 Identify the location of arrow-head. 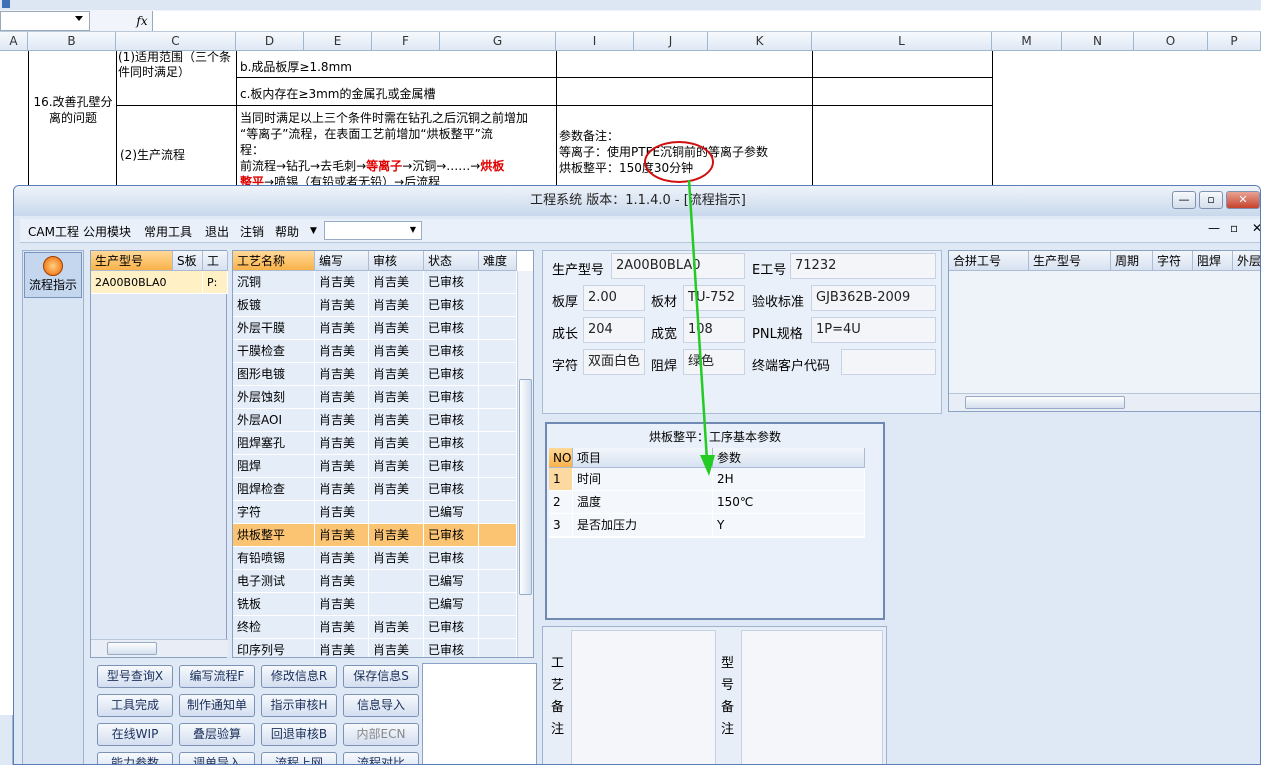
(707, 465).